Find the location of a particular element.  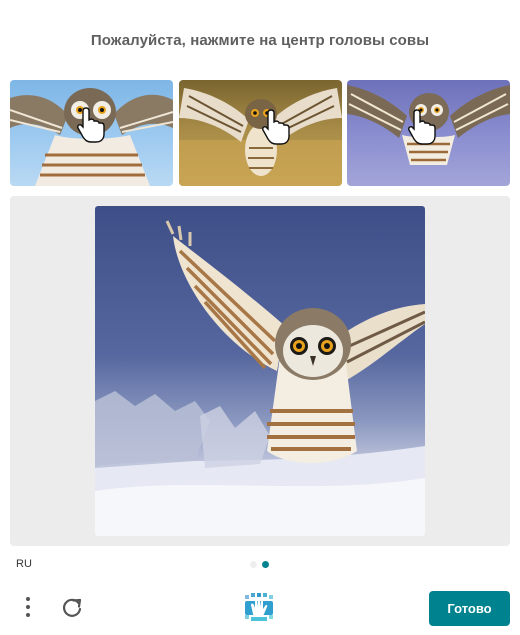

language-selector: RU is located at coordinates (24, 564).